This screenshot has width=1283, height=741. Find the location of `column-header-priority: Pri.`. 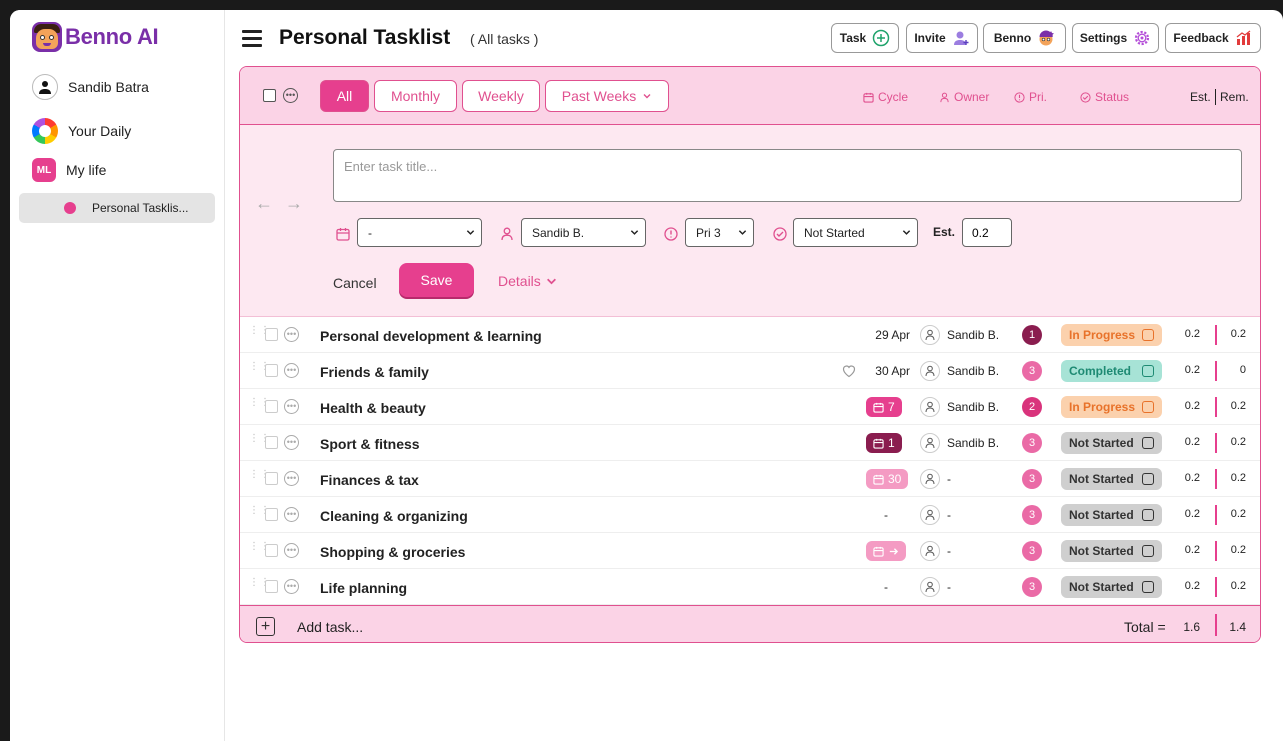

column-header-priority: Pri. is located at coordinates (1030, 97).